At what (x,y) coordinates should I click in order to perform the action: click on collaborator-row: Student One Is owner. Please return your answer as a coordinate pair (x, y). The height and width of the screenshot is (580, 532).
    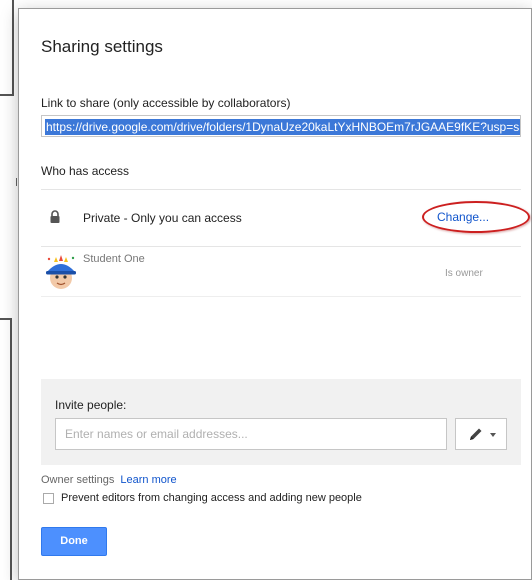
    Looking at the image, I should click on (281, 272).